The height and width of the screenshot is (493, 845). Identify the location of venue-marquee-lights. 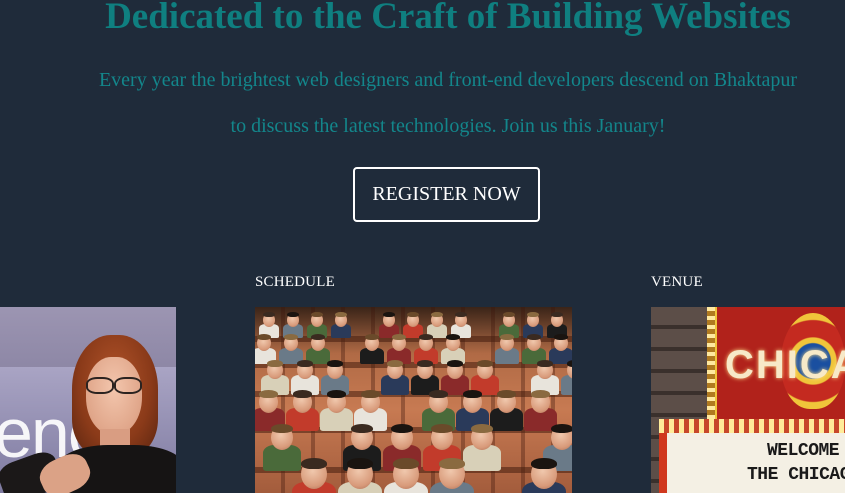
(752, 426).